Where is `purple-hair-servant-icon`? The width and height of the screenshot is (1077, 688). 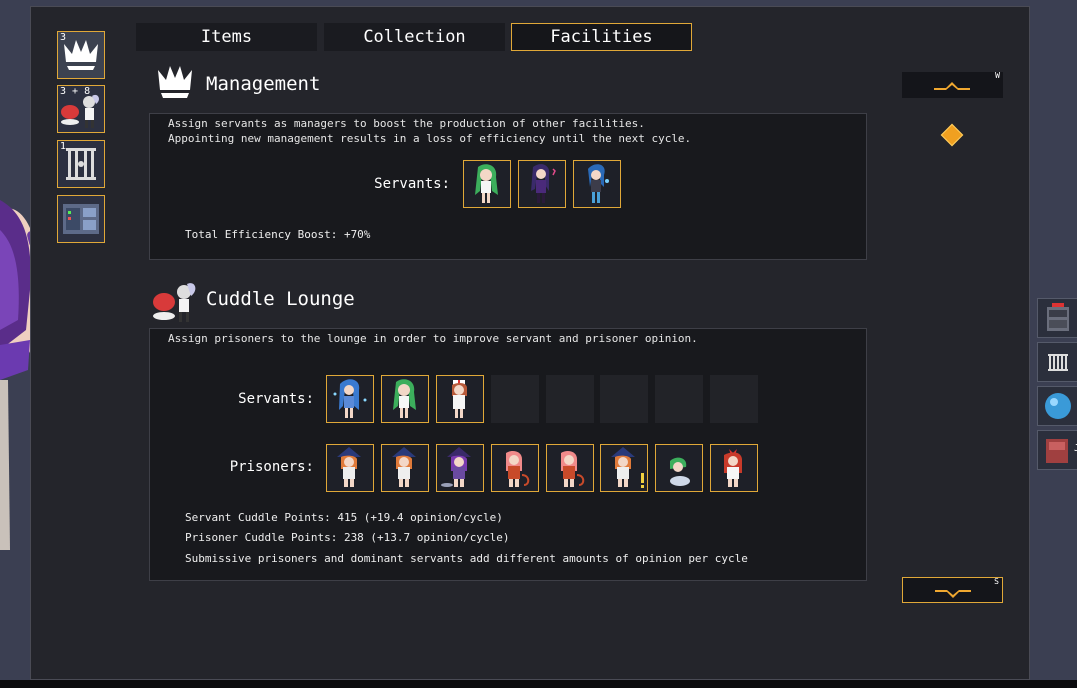 purple-hair-servant-icon is located at coordinates (543, 183).